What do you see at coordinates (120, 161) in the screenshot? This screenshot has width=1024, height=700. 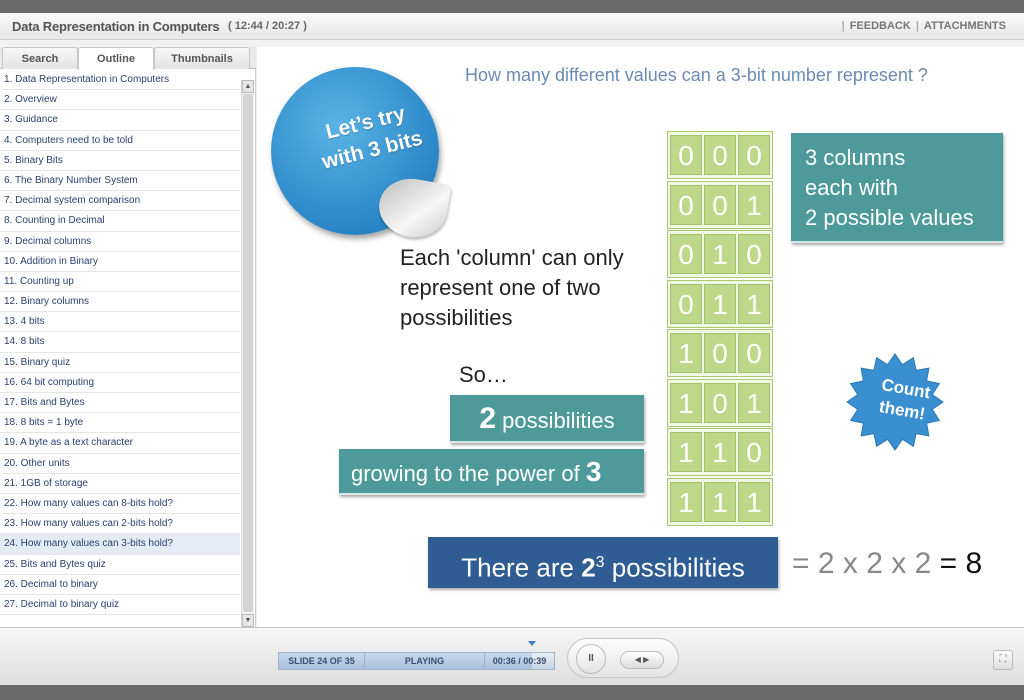 I see `outline-item: 5. Binary Bits` at bounding box center [120, 161].